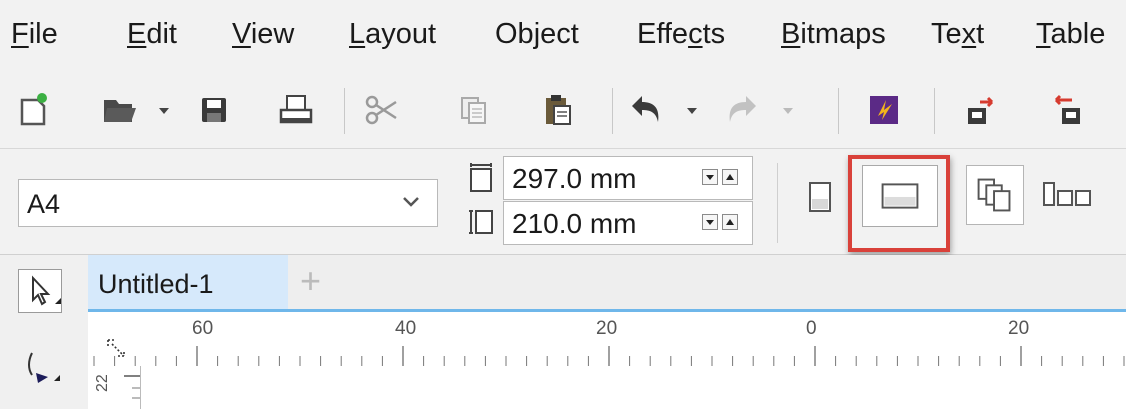 The height and width of the screenshot is (409, 1126). What do you see at coordinates (779, 110) in the screenshot?
I see `redo-dropdown-icon` at bounding box center [779, 110].